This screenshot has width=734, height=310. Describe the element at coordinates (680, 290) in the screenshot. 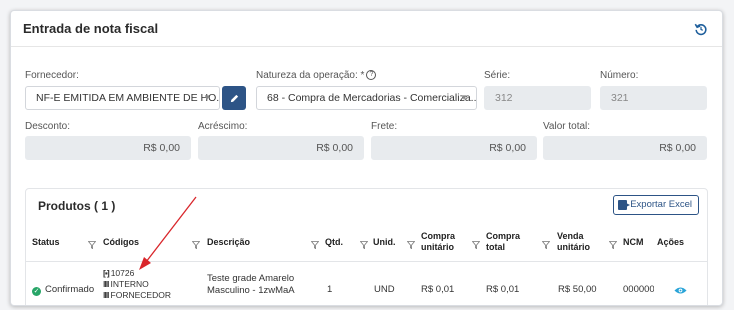

I see `eye-icon` at that location.